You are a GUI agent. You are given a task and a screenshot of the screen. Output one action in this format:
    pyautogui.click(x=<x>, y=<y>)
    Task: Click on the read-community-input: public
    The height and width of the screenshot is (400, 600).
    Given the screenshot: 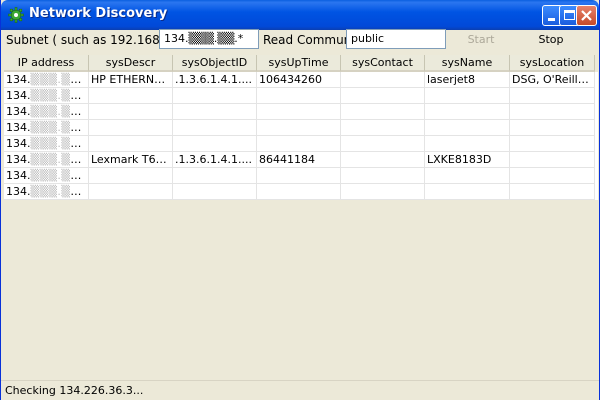 What is the action you would take?
    pyautogui.click(x=396, y=39)
    